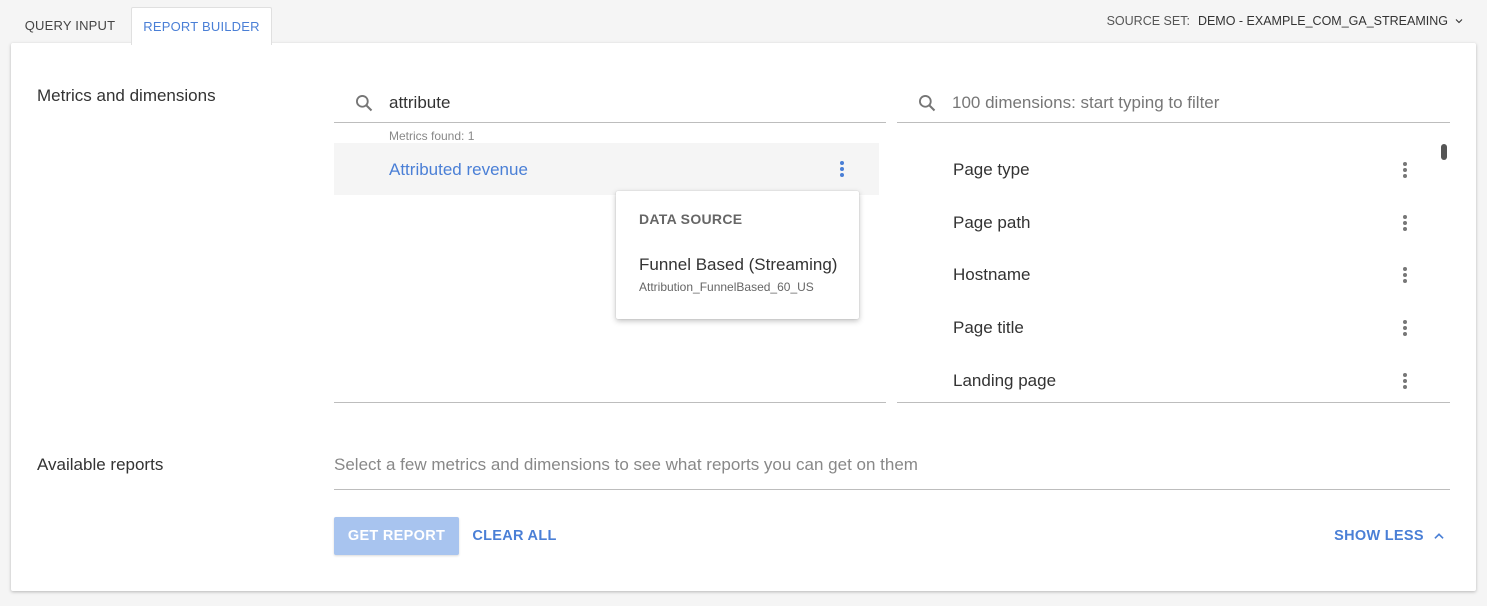 This screenshot has height=606, width=1487. Describe the element at coordinates (396, 536) in the screenshot. I see `get-report-button: GET REPORT` at that location.